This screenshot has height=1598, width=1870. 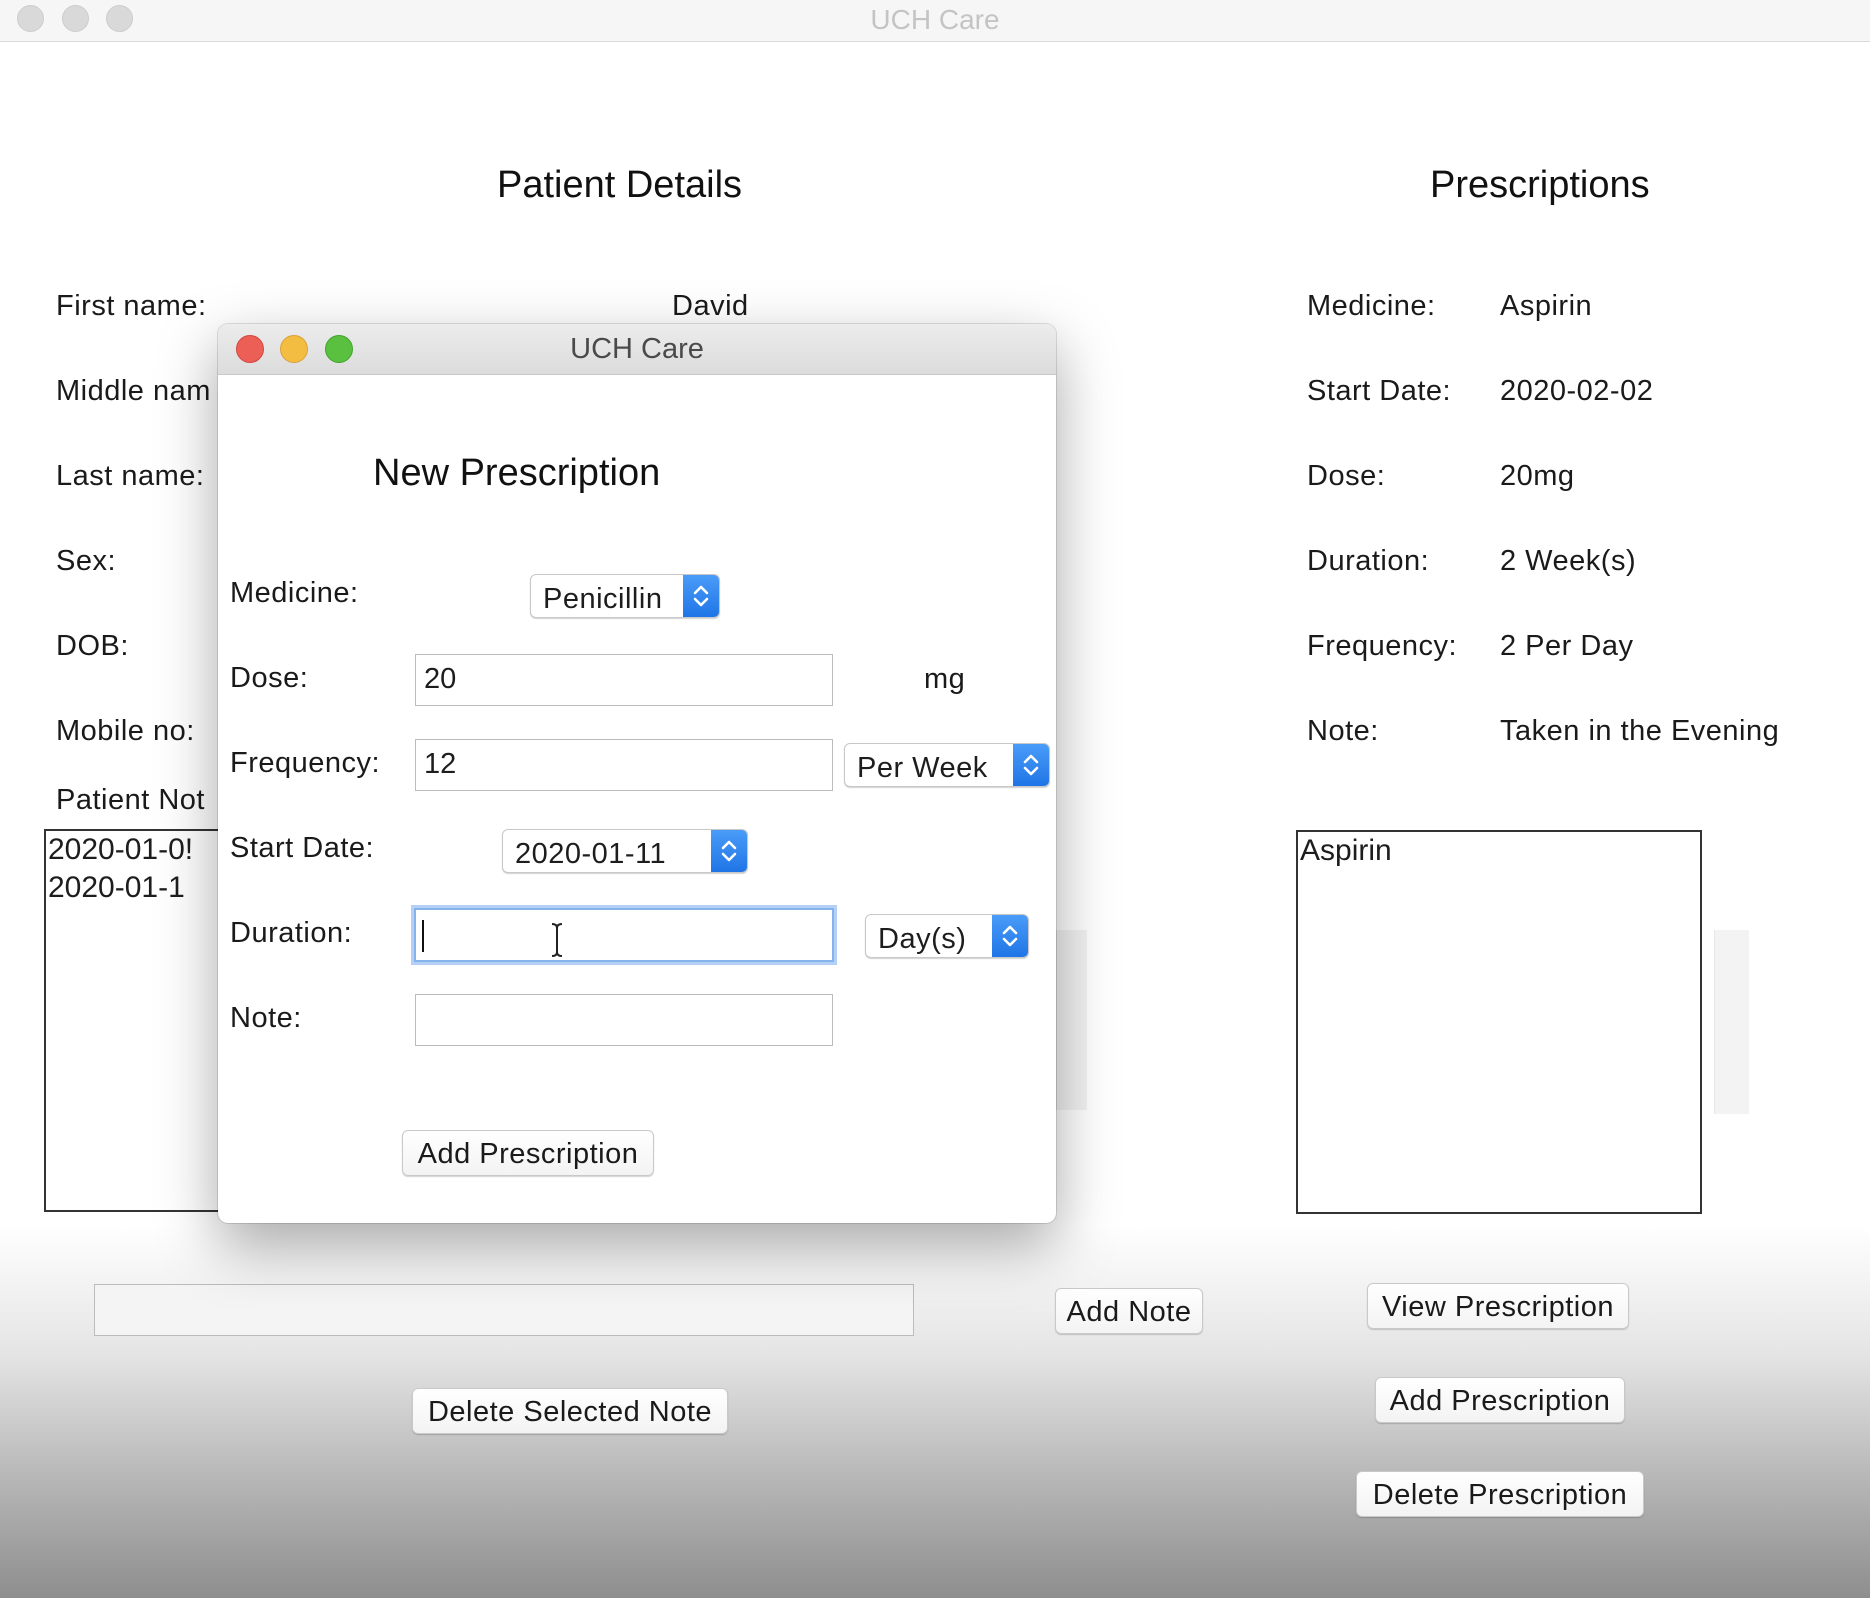 I want to click on rx-dose-label: Dose:, so click(x=1346, y=476).